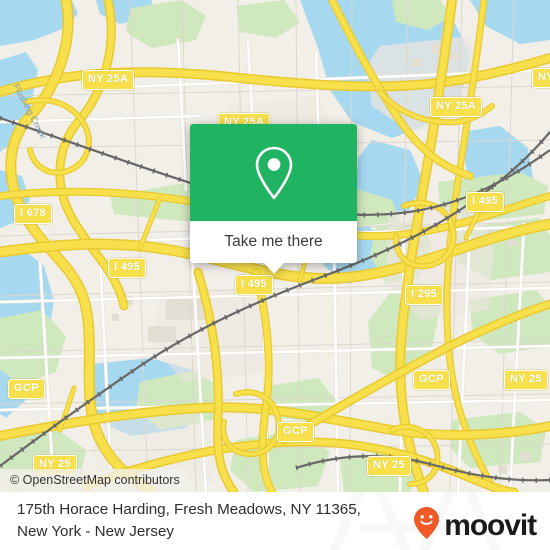 This screenshot has height=550, width=550. What do you see at coordinates (273, 242) in the screenshot?
I see `take-me-there-button: Take me there` at bounding box center [273, 242].